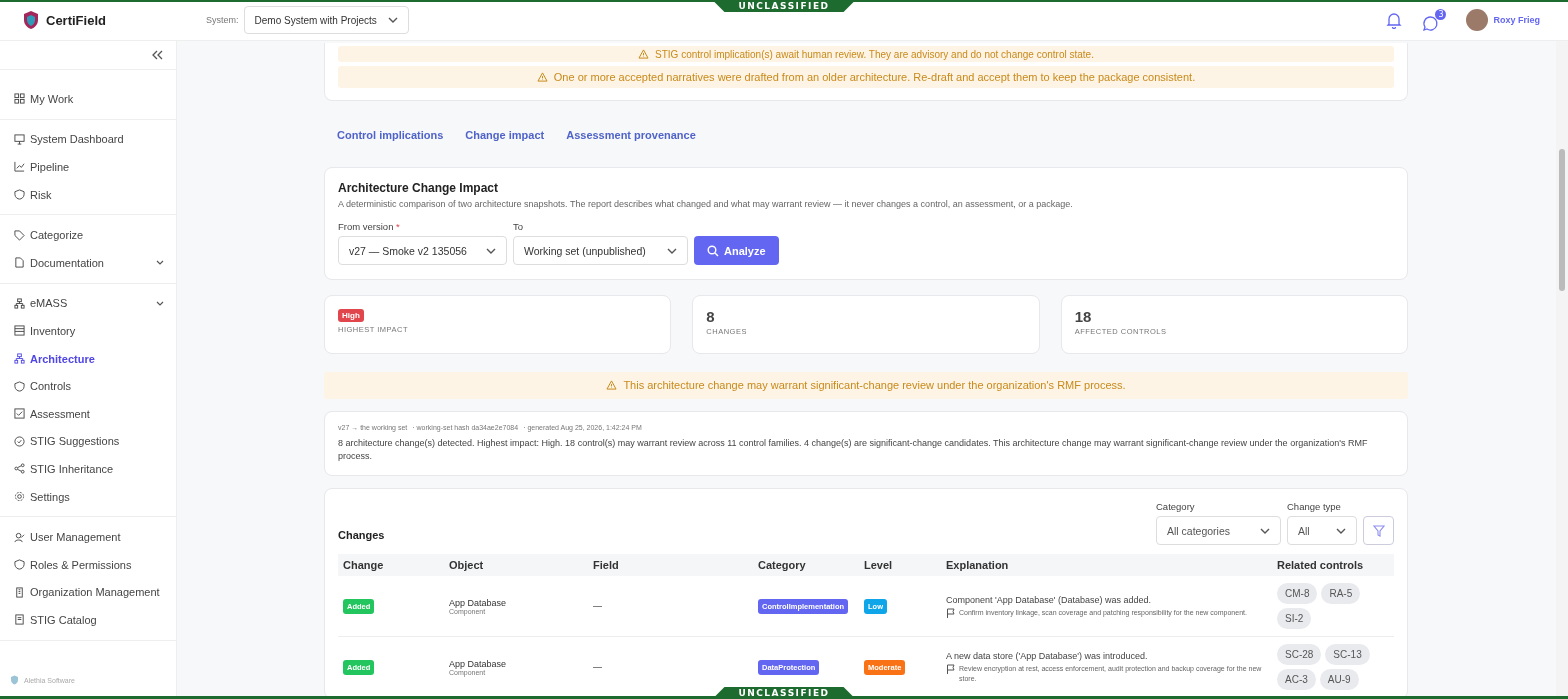 The height and width of the screenshot is (699, 1568). Describe the element at coordinates (88, 167) in the screenshot. I see `sidebar-item: Pipeline` at that location.